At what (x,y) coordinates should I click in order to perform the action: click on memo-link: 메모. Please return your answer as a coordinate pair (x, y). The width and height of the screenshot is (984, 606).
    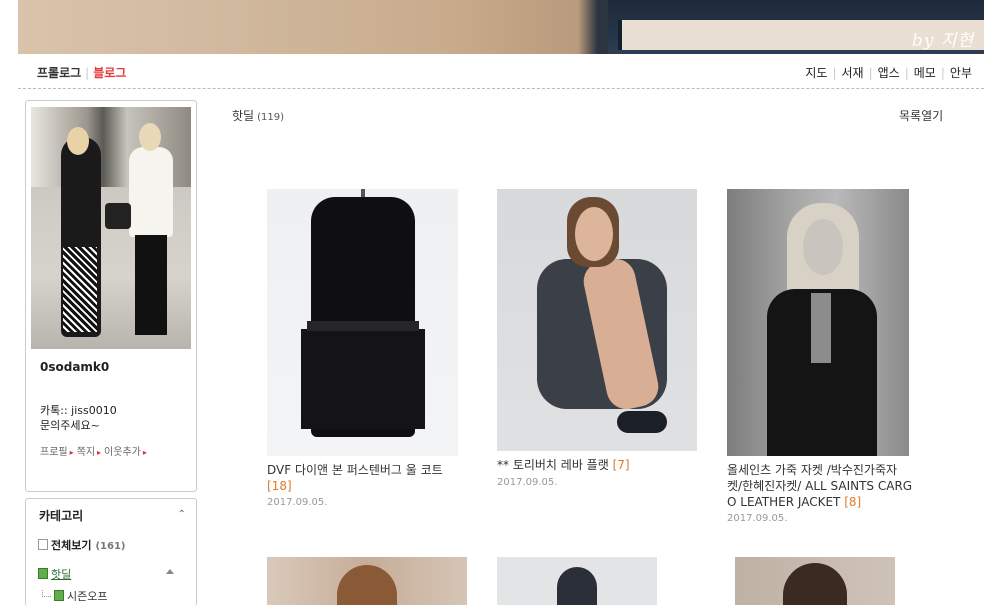
    Looking at the image, I should click on (925, 73).